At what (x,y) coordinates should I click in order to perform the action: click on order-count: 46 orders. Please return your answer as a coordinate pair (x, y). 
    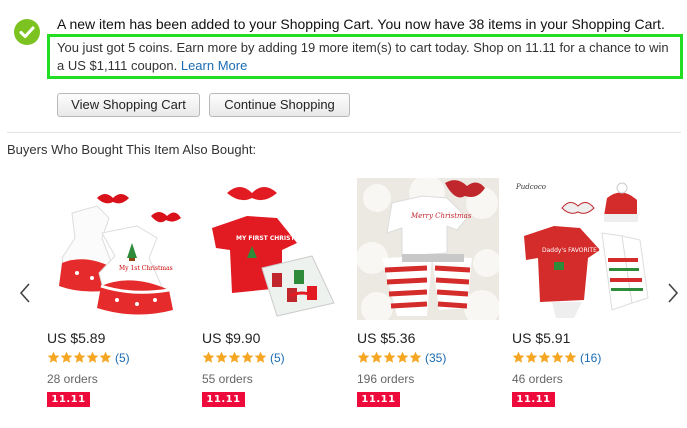
    Looking at the image, I should click on (537, 379).